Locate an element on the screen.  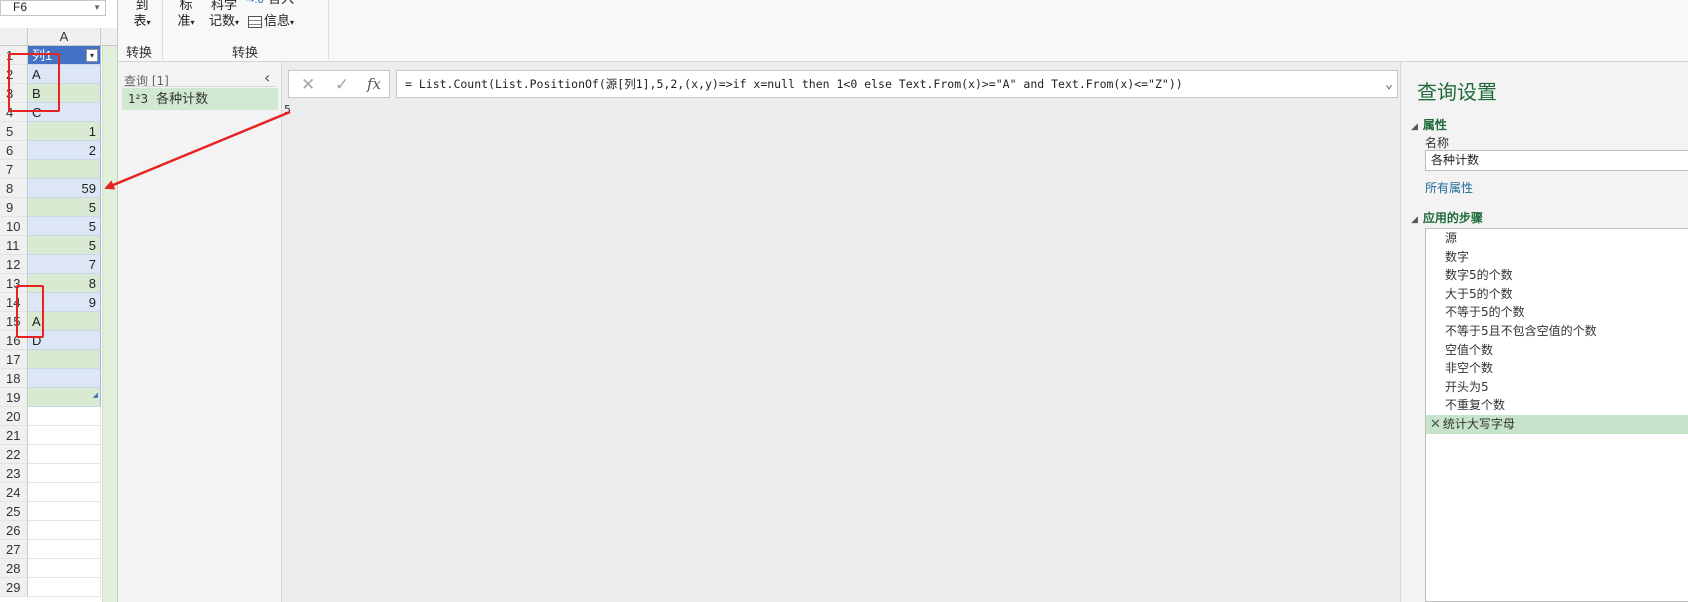
scientific-label-2: 记数 is located at coordinates (221, 21).